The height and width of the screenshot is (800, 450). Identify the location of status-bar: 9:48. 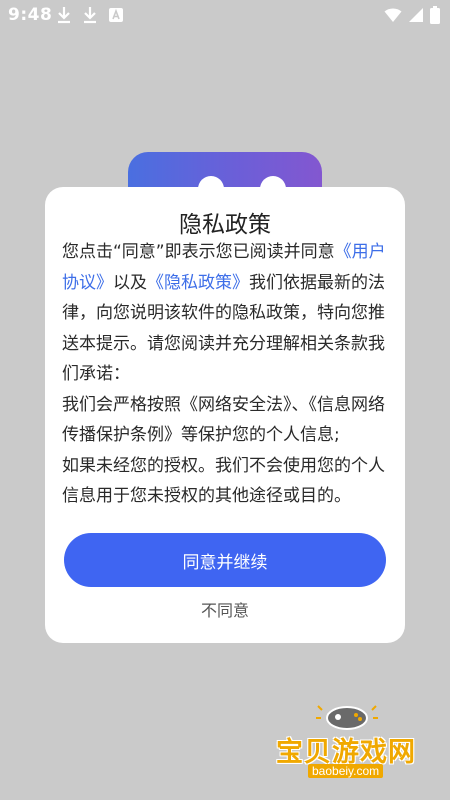
(225, 16).